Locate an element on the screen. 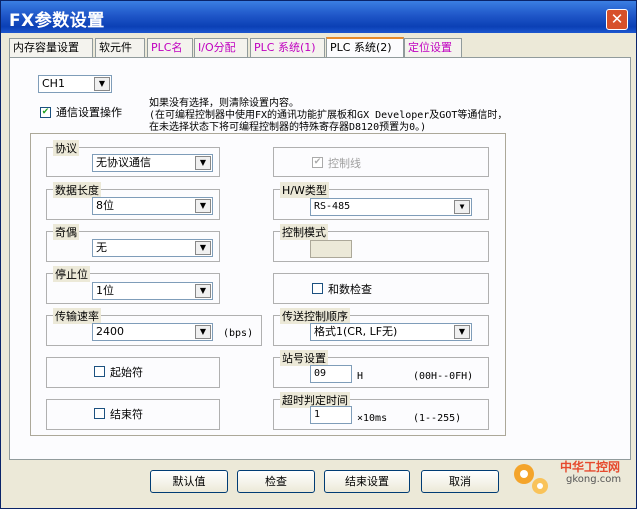 The width and height of the screenshot is (637, 509). transfer-order-label: 传送控制顺序 is located at coordinates (315, 316).